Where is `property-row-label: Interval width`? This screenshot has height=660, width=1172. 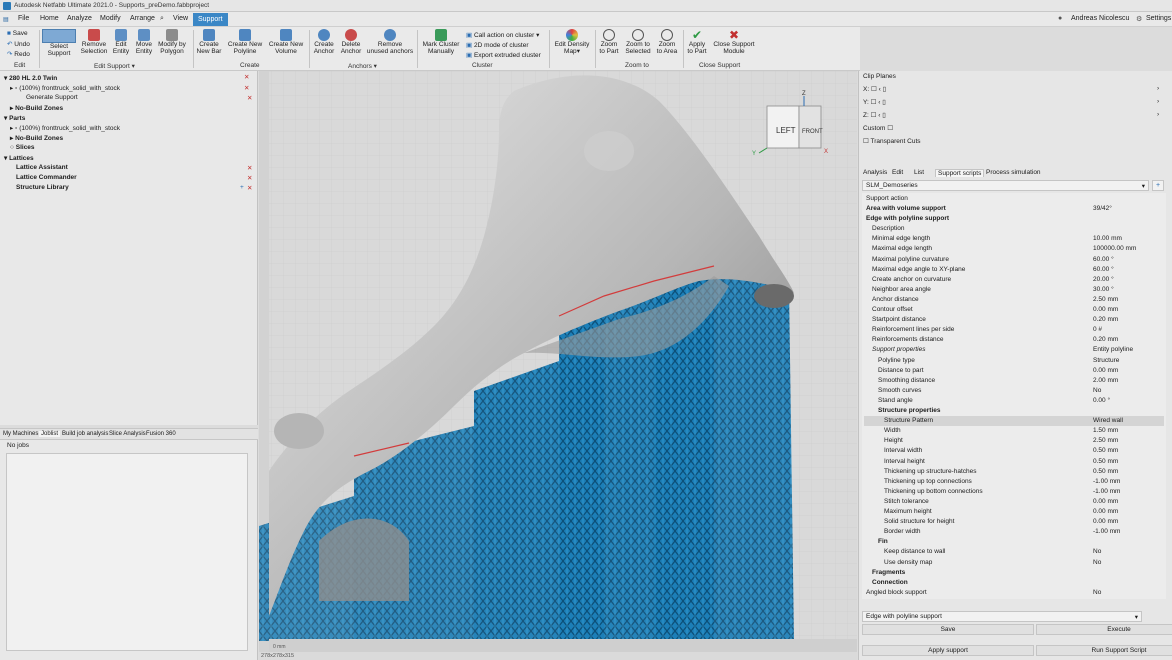
property-row-label: Interval width is located at coordinates (903, 450).